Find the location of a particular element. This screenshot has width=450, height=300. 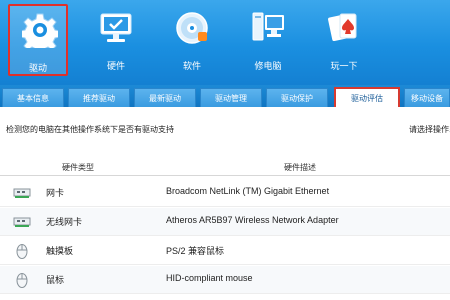

page-description: 检测您的电脑在其他操作系统下是否有驱动支持 is located at coordinates (90, 129).